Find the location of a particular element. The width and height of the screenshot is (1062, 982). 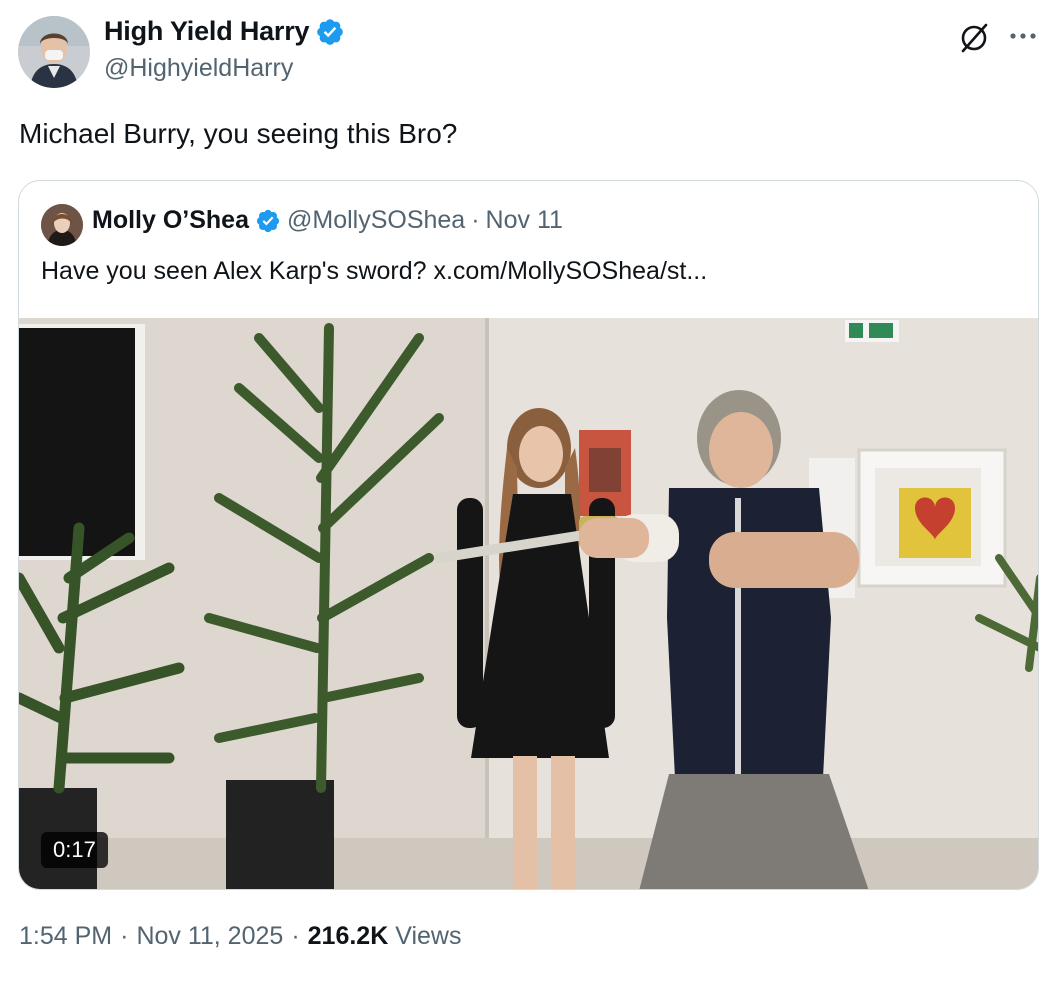

quoted-display-name: Molly O’Shea is located at coordinates (170, 220).